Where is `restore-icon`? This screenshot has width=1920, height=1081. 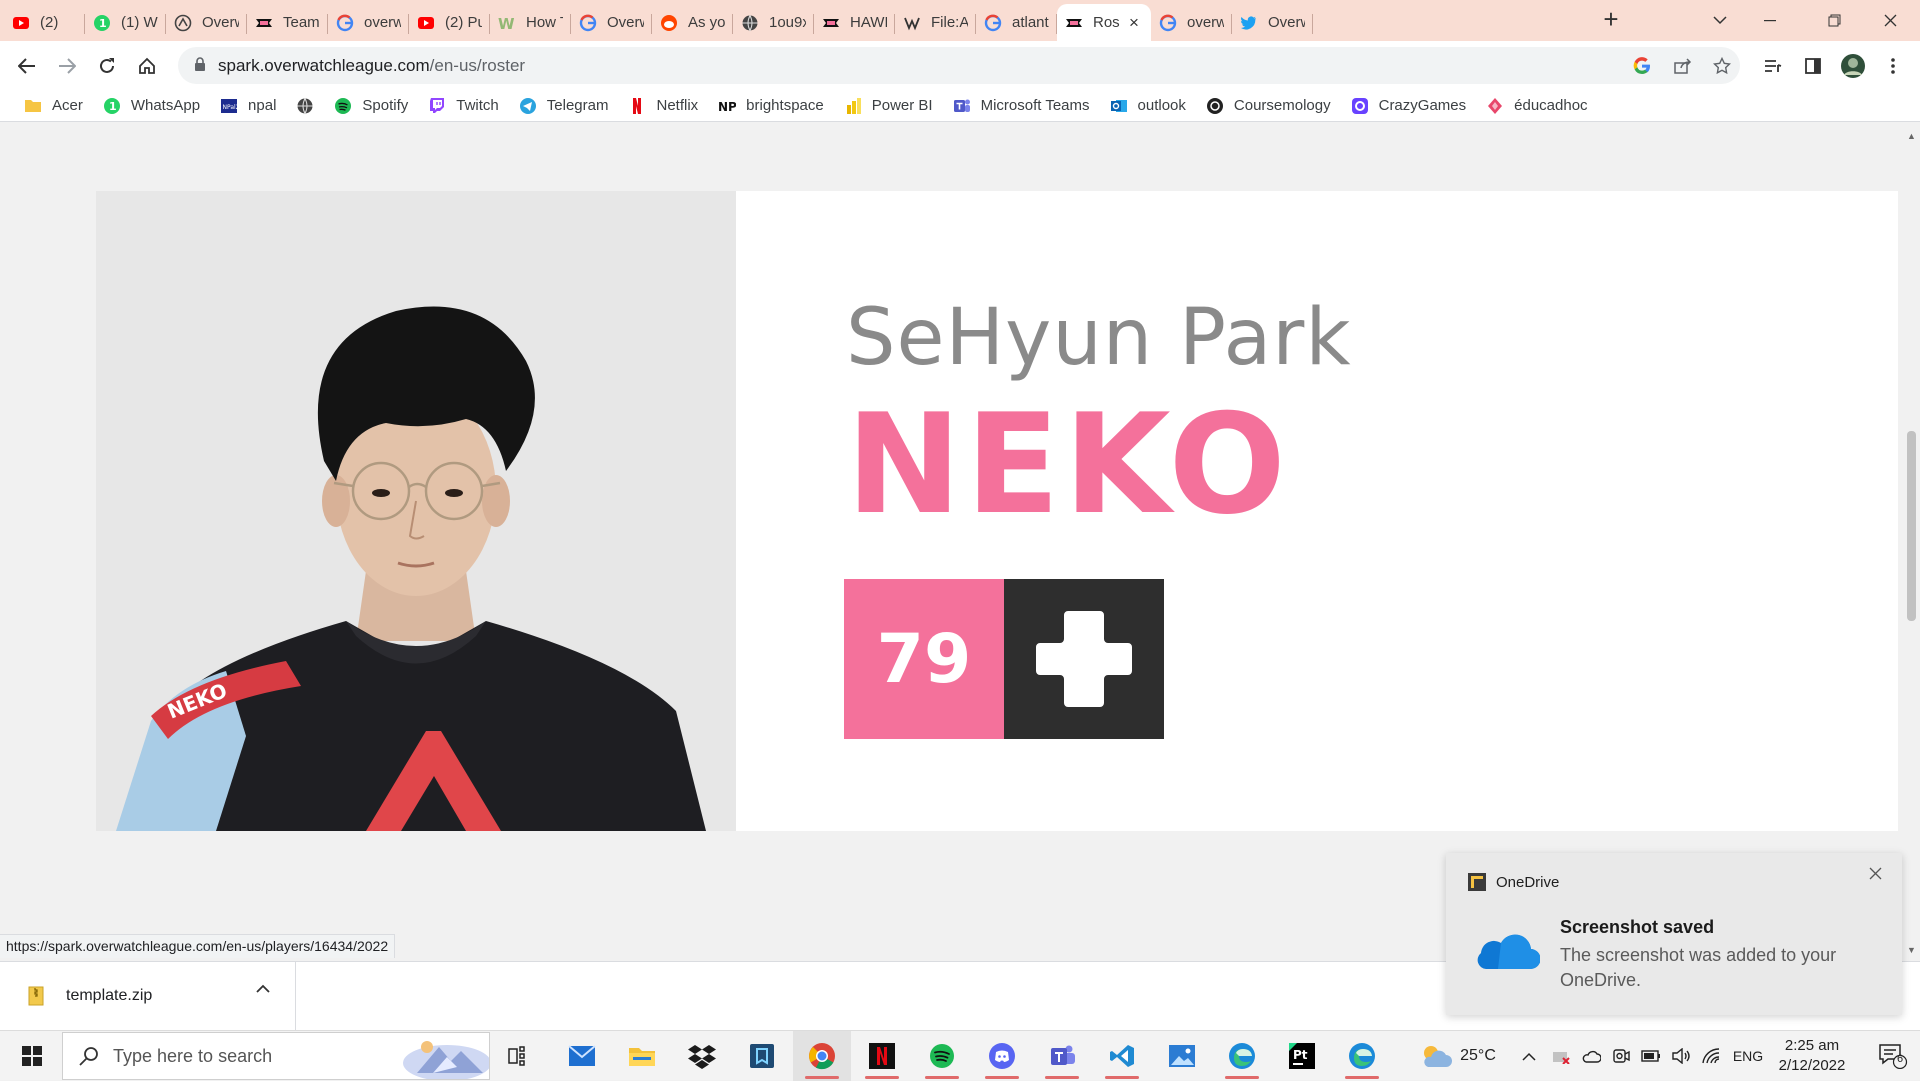
restore-icon is located at coordinates (1834, 20).